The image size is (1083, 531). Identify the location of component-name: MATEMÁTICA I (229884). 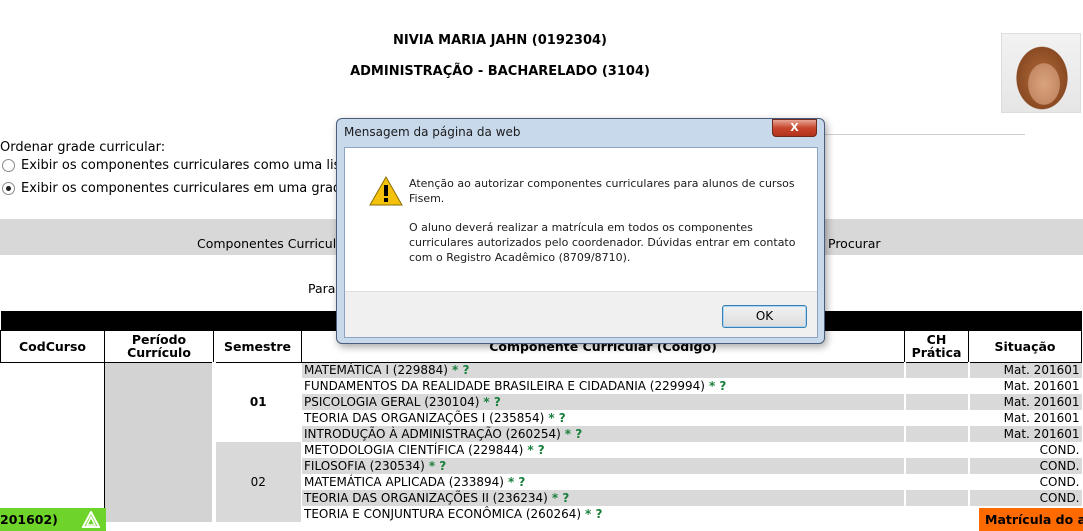
(376, 370).